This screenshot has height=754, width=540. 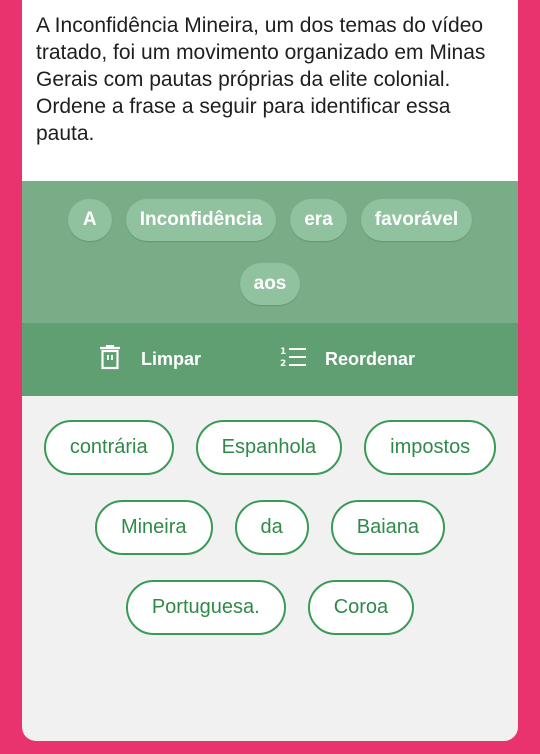 What do you see at coordinates (370, 359) in the screenshot?
I see `reorder-label: Reordenar` at bounding box center [370, 359].